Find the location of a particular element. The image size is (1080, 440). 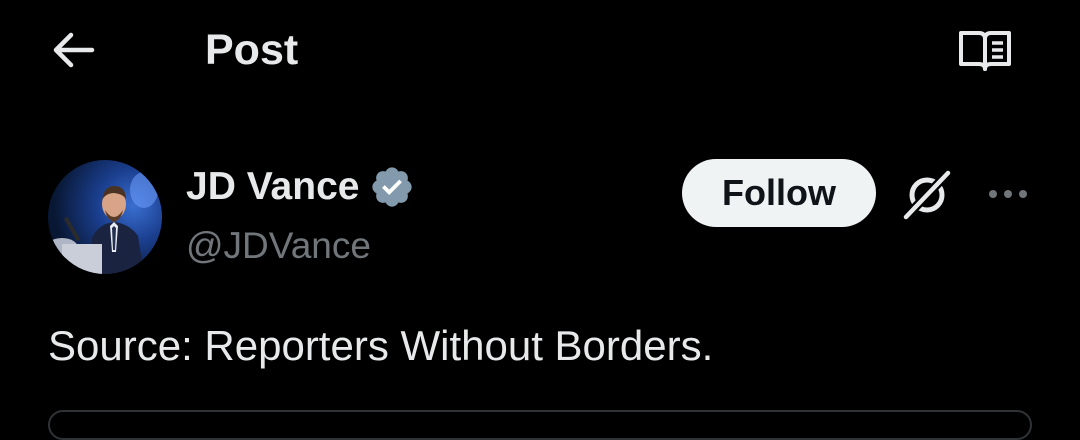

post-text: Source: Reporters Without Borders. is located at coordinates (381, 345).